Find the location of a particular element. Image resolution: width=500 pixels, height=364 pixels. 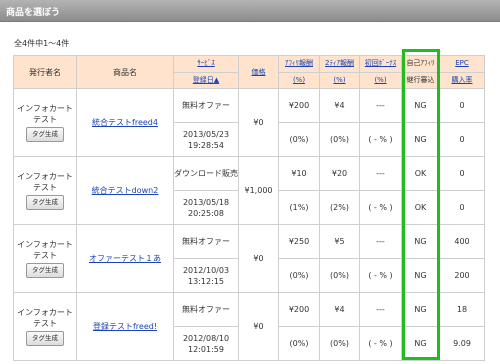

sort-affiliate-pct-link: (%) is located at coordinates (299, 80).